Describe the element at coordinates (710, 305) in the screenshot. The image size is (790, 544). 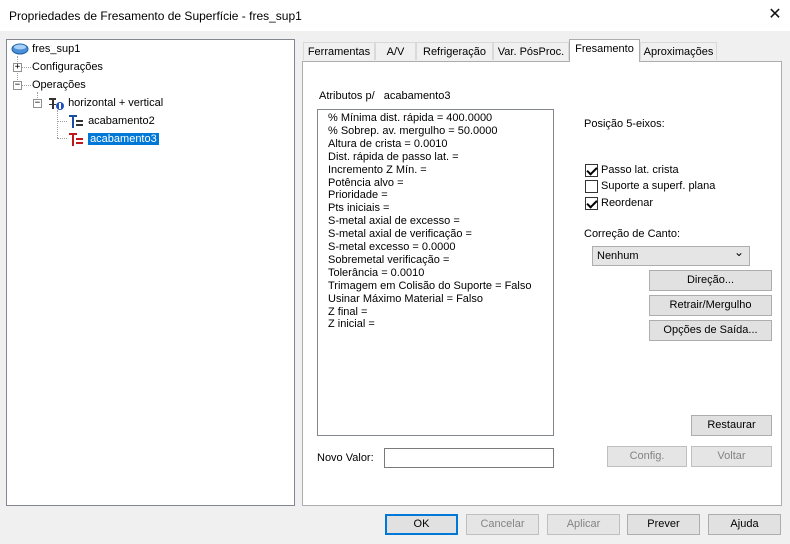
I see `retrair-mergulho-button: Retrair/Mergulho` at that location.